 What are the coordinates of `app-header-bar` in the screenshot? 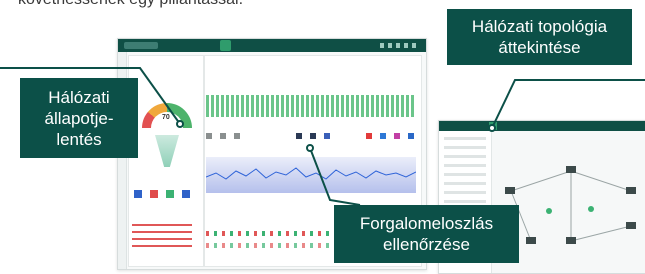 It's located at (272, 45).